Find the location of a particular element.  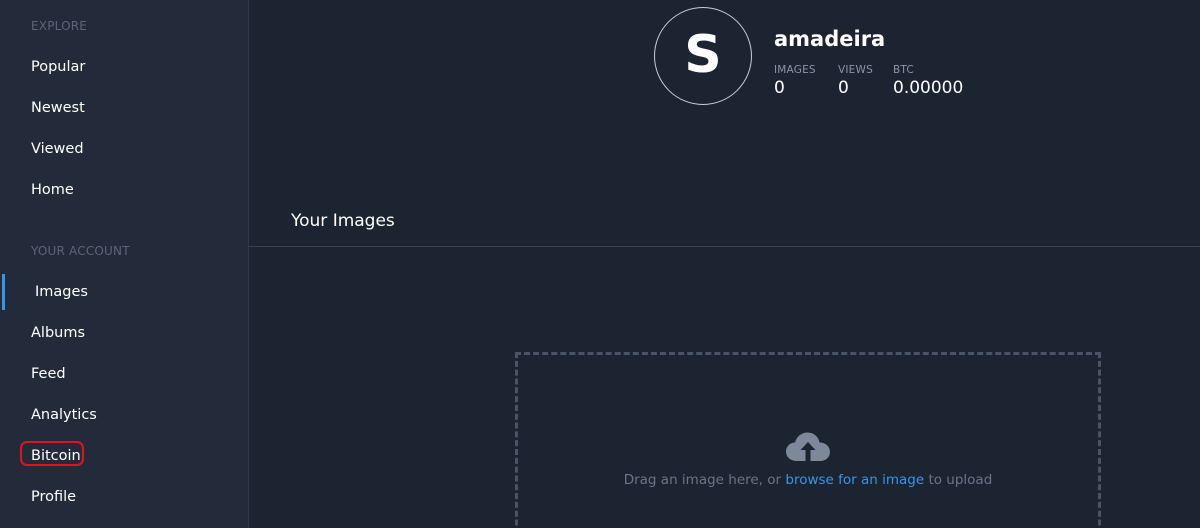

sidebar-item-home: Home is located at coordinates (52, 190).